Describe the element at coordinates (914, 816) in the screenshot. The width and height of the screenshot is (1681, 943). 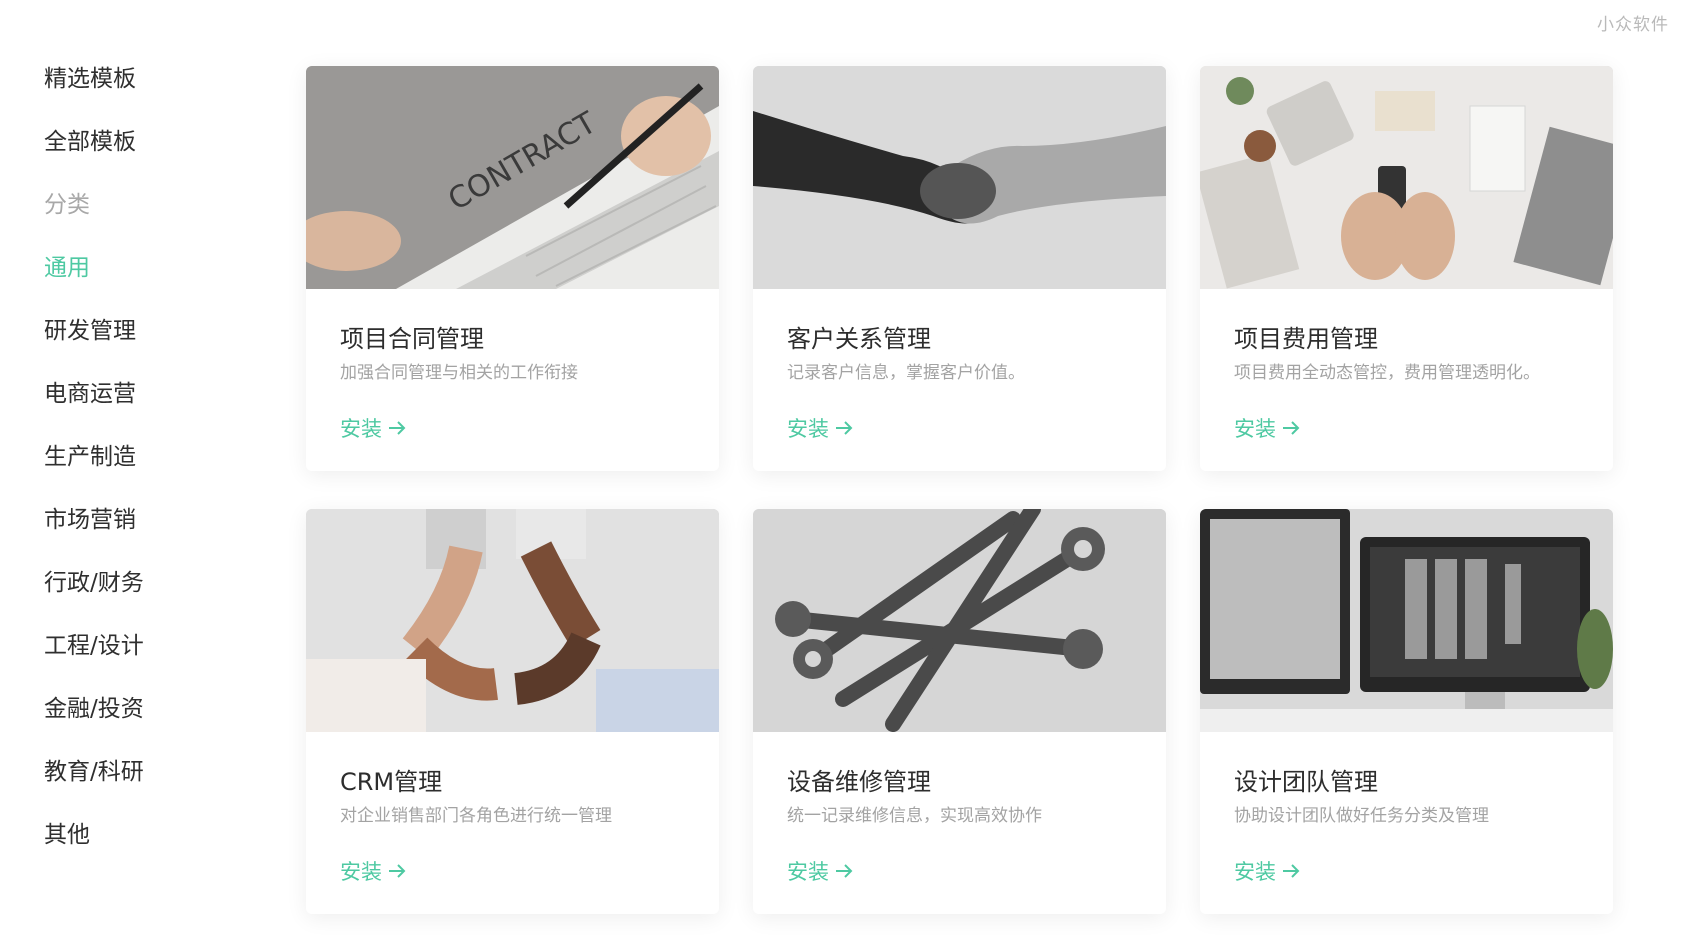
I see `card-description: 统一记录维修信息，实现高效协作` at that location.